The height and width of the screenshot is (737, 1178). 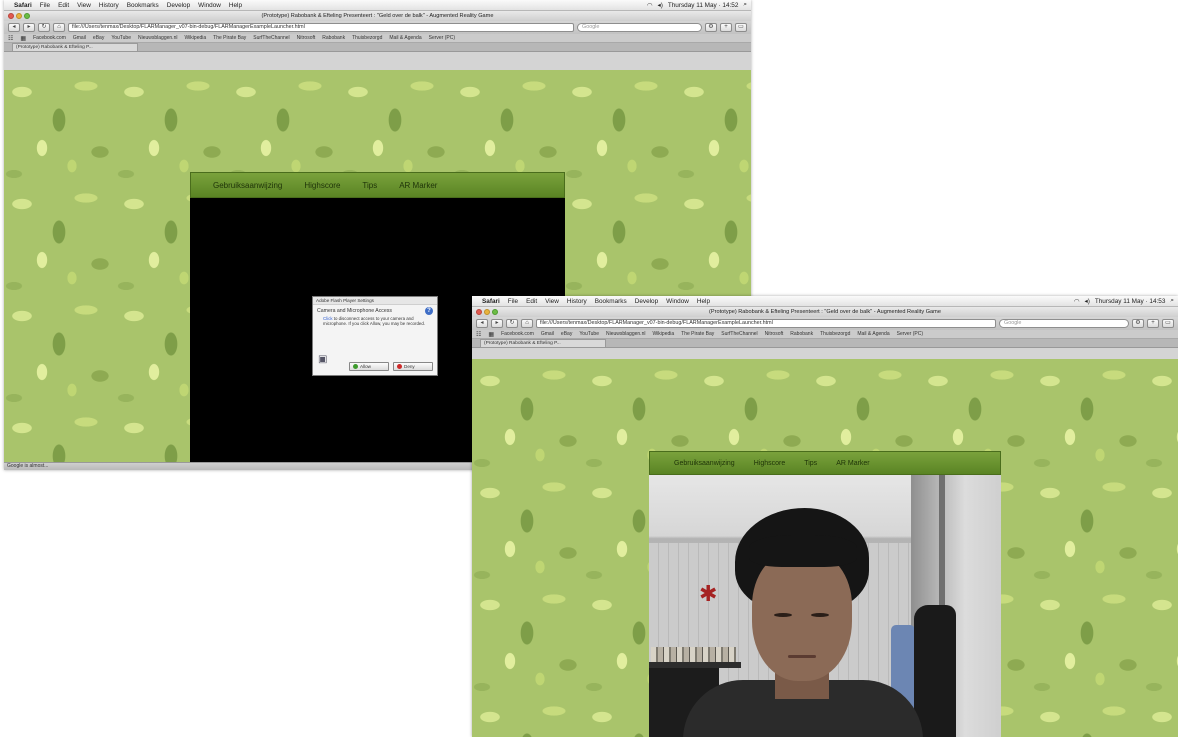 I want to click on help-icon: ?, so click(x=429, y=311).